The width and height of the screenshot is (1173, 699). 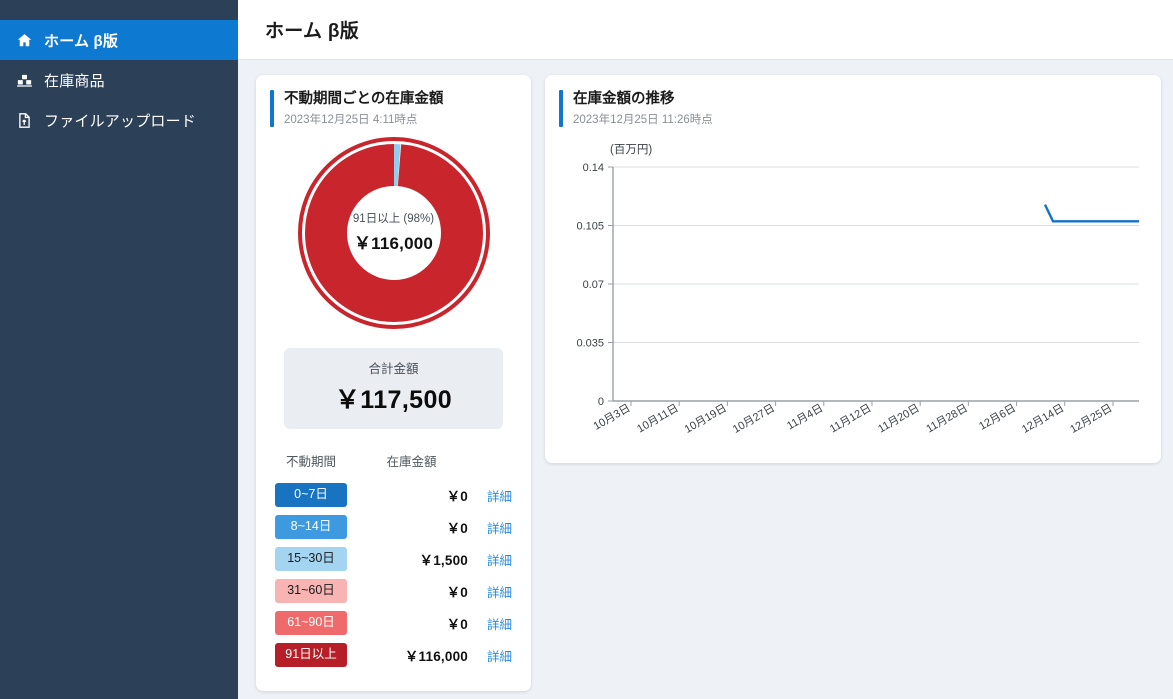 What do you see at coordinates (393, 243) in the screenshot?
I see `donut-center-value: ￥116,000` at bounding box center [393, 243].